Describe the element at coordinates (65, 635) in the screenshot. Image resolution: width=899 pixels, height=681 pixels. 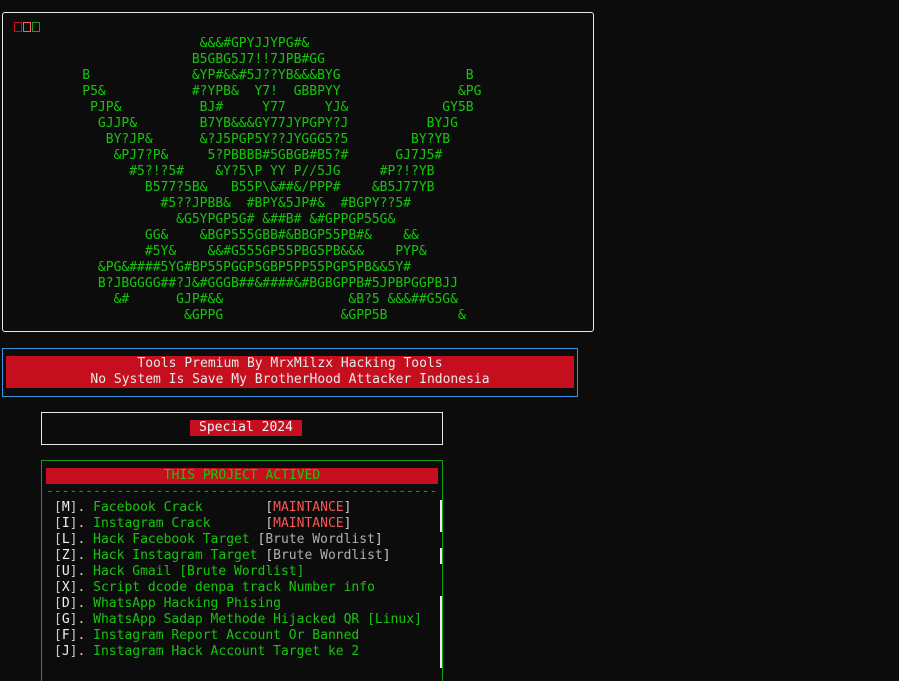
I see `menu-item-key: F` at that location.